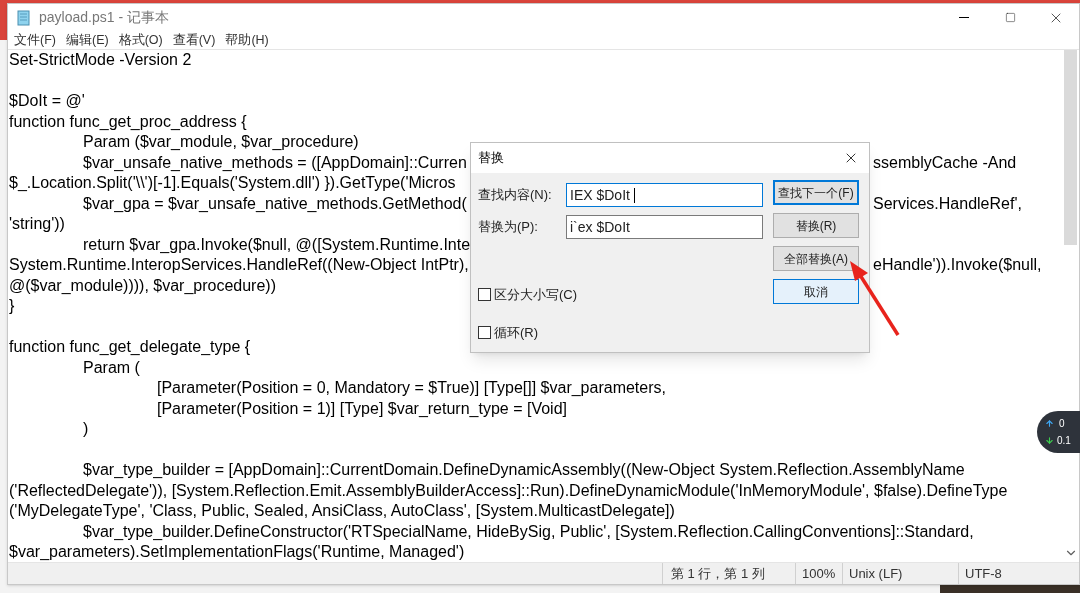  I want to click on code-line: function func_get_proc_address {, so click(128, 121).